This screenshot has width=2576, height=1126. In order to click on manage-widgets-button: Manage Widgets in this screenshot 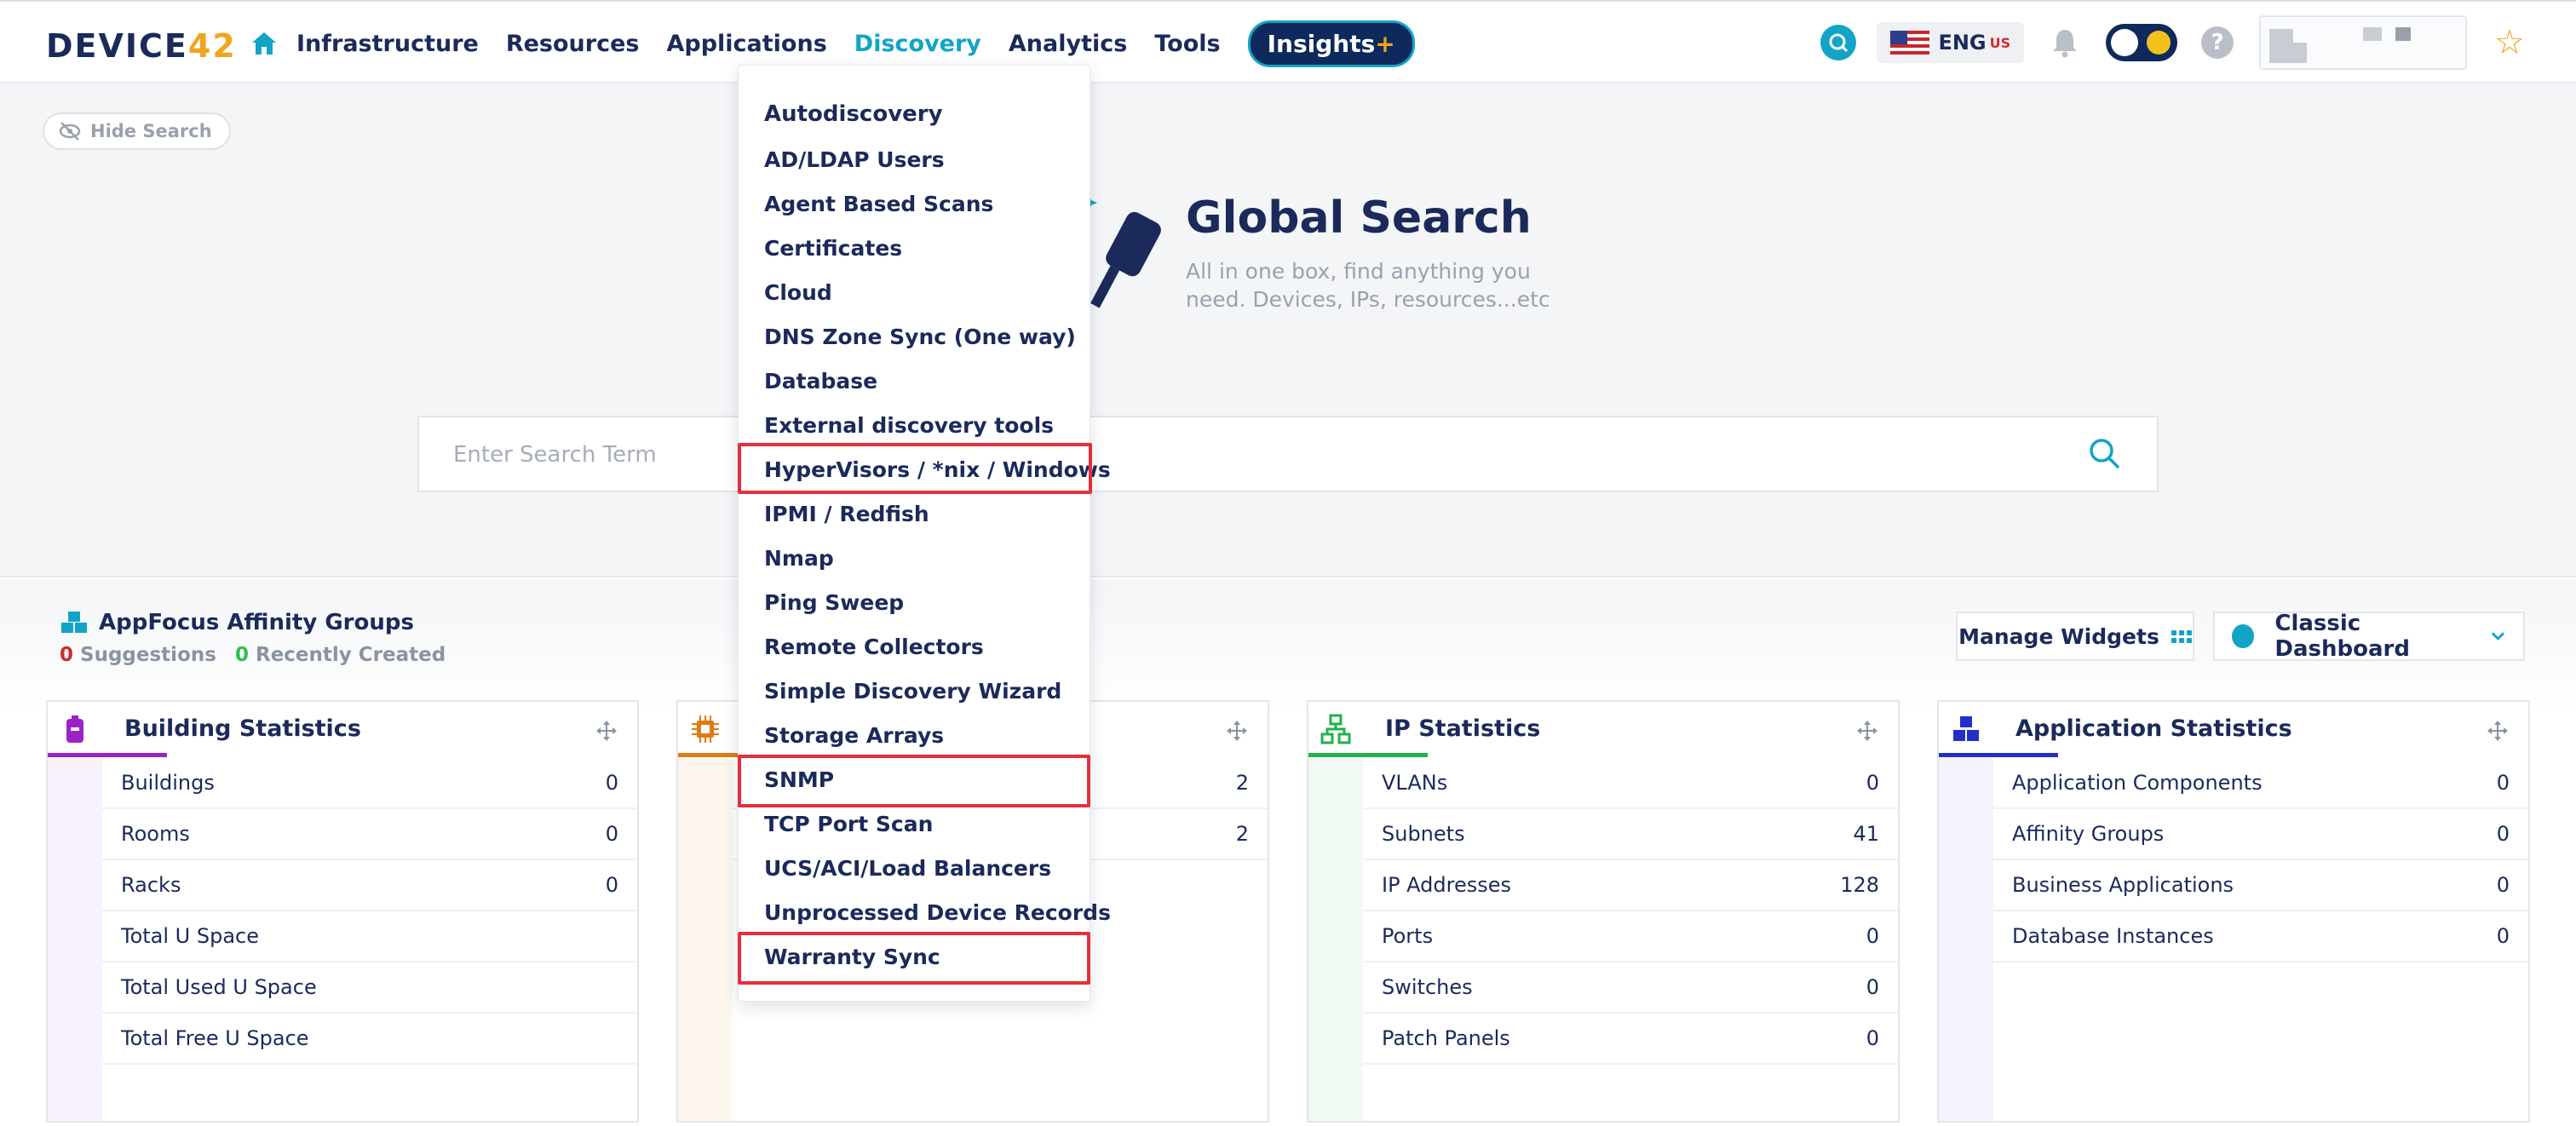, I will do `click(2075, 636)`.